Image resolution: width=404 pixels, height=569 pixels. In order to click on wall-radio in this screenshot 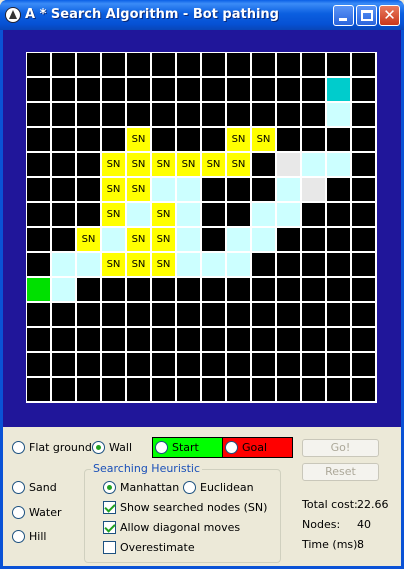, I will do `click(98, 447)`.